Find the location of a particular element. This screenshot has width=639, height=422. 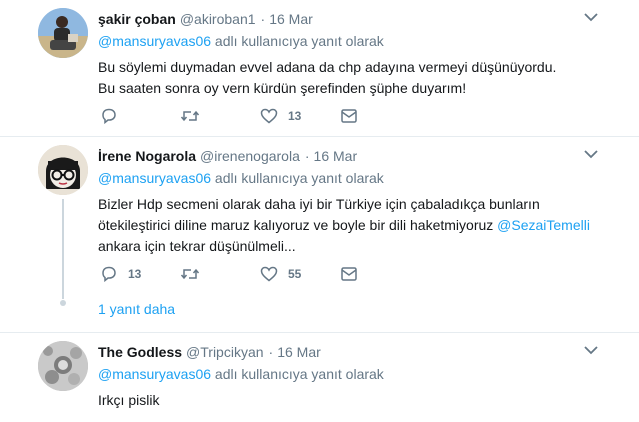

avatar-irene is located at coordinates (63, 170).